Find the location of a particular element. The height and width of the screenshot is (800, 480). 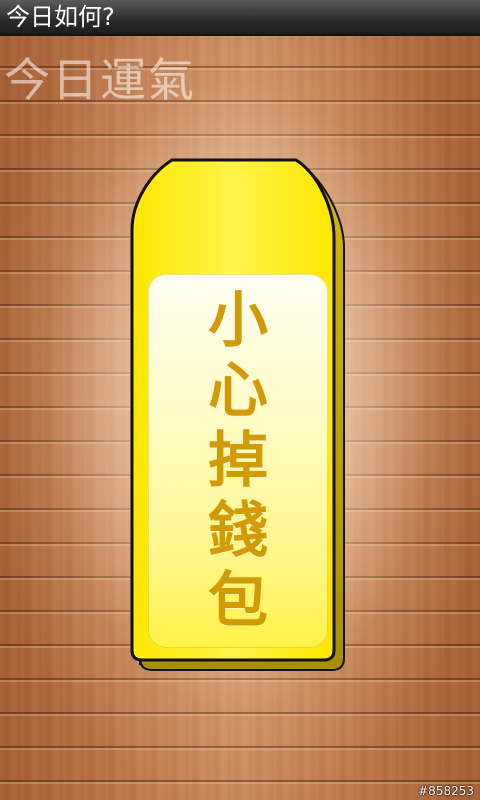

fortune-char: 錢 is located at coordinates (238, 531).